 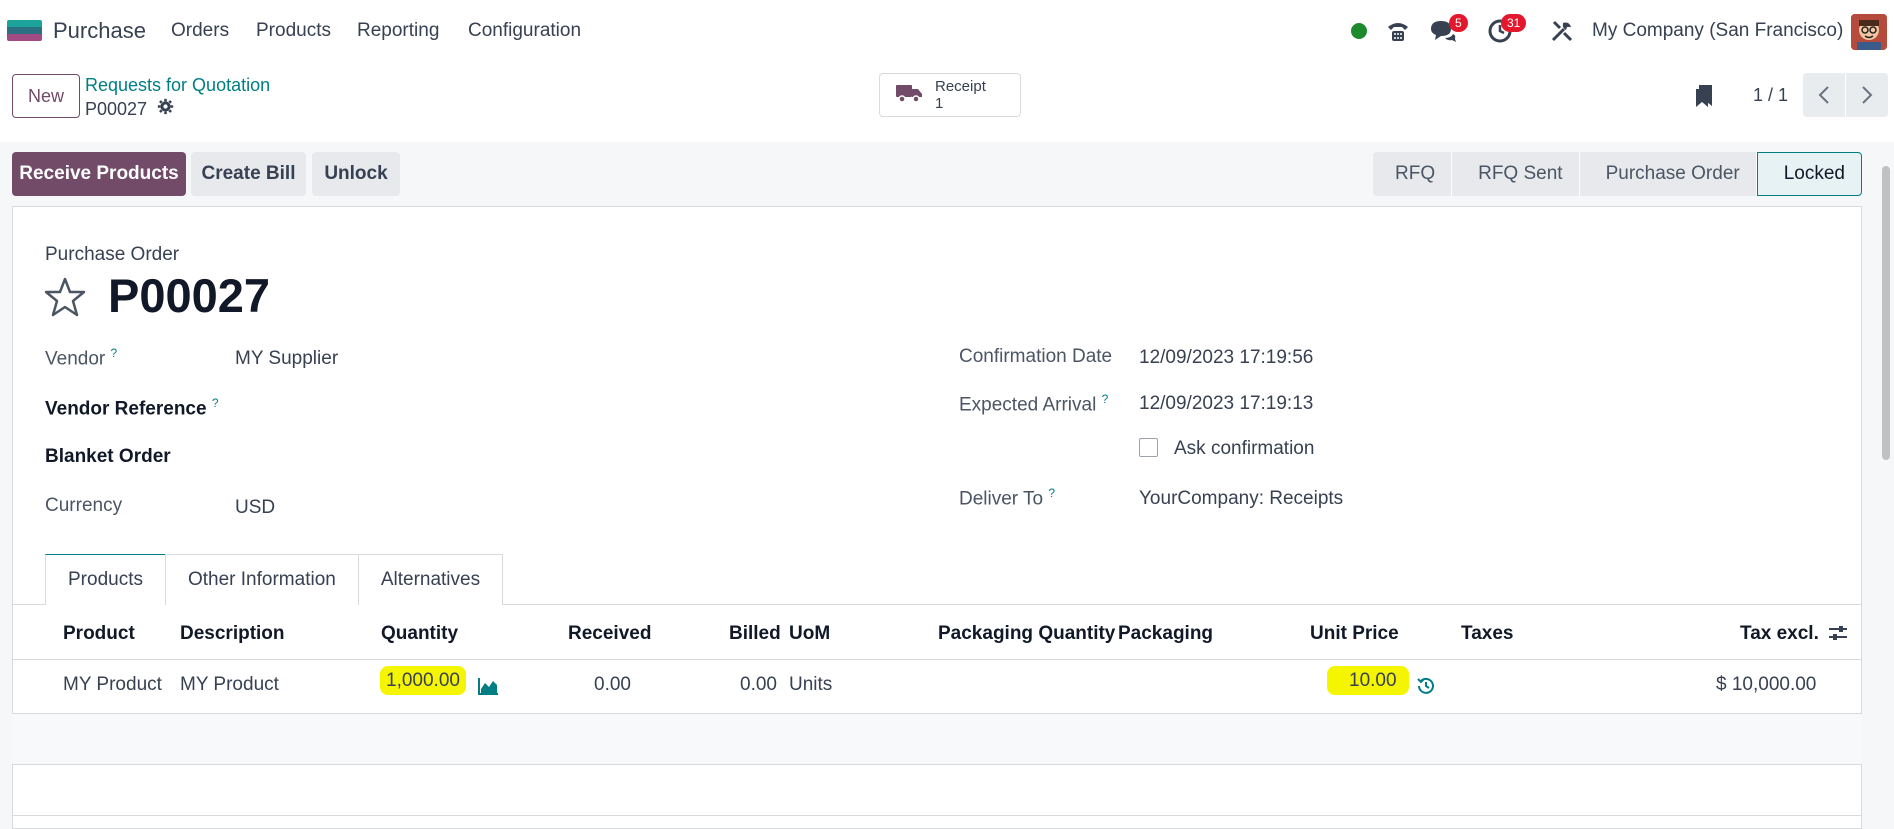 I want to click on row-uom: Units, so click(x=810, y=685).